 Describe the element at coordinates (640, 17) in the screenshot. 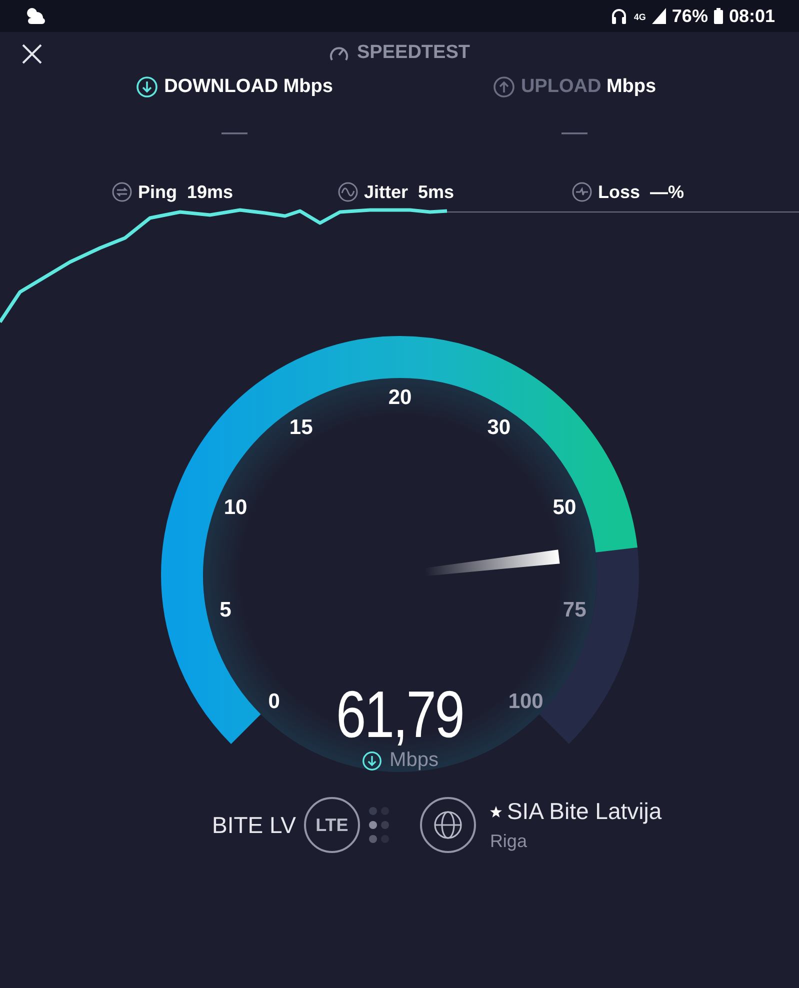

I see `network-type: 4G` at that location.